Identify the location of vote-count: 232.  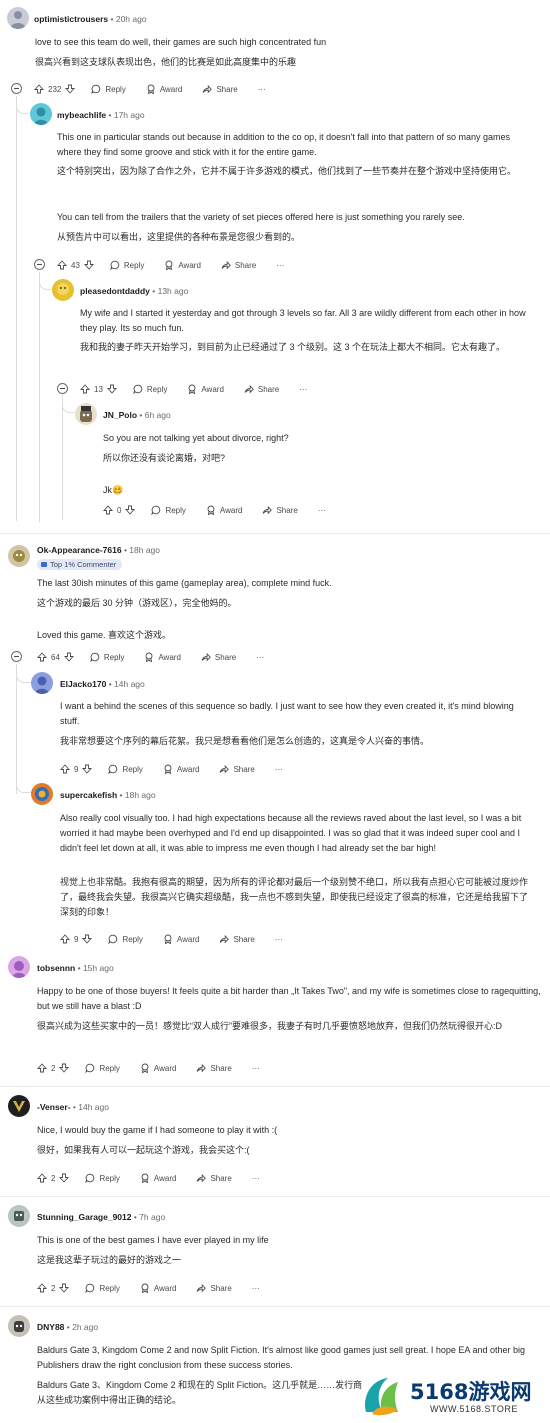
(55, 89).